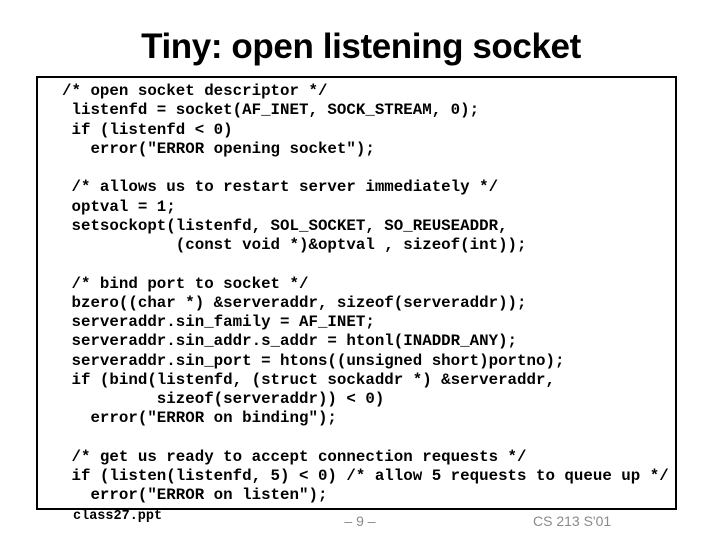 Image resolution: width=720 pixels, height=540 pixels. What do you see at coordinates (572, 521) in the screenshot?
I see `footer-course-label: CS 213 S'01` at bounding box center [572, 521].